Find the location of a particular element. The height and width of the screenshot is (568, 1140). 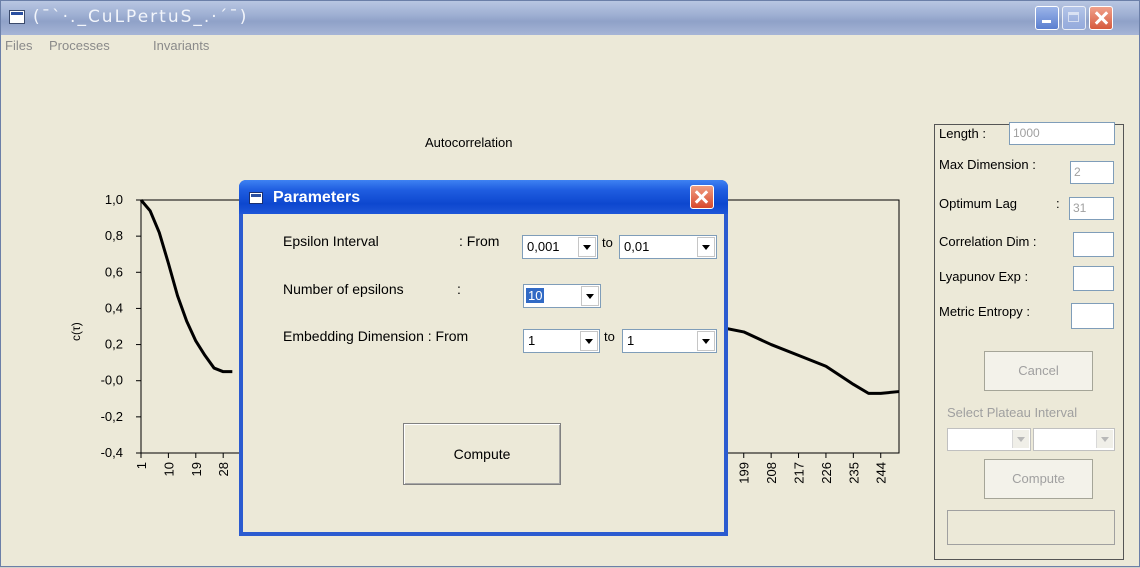

epsilon-interval-label: Epsilon Interval is located at coordinates (331, 241).